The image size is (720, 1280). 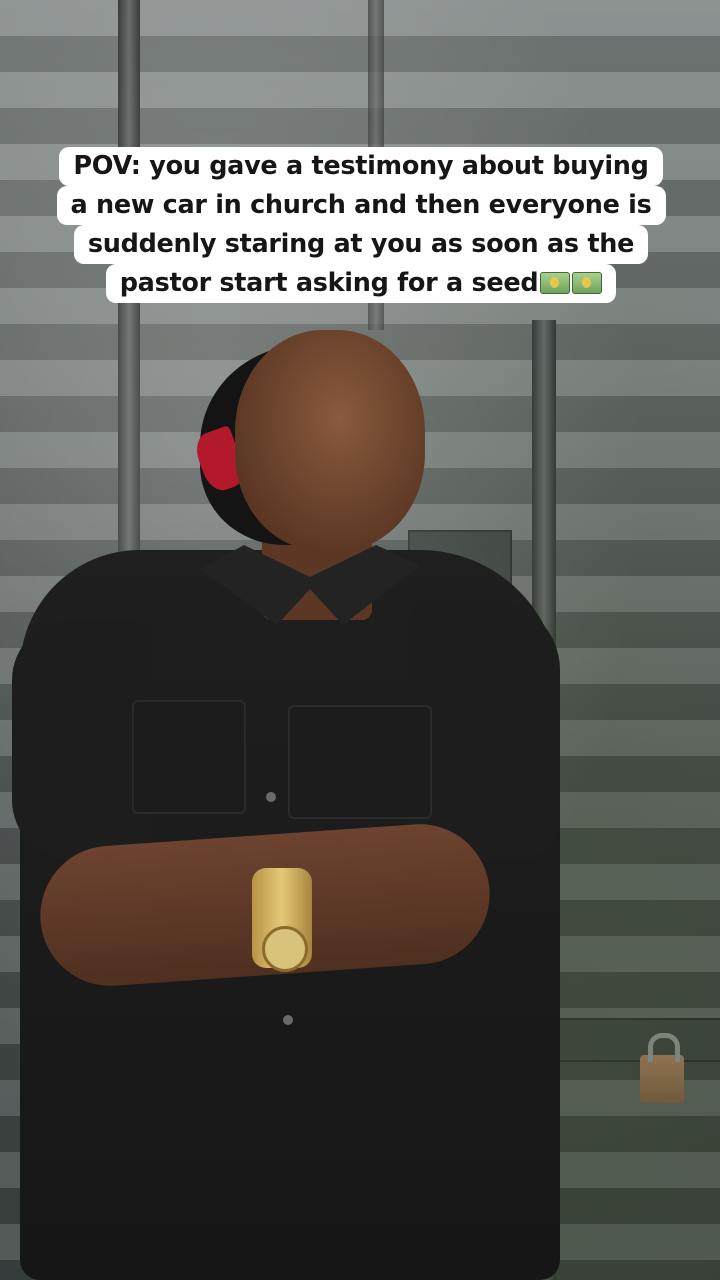 What do you see at coordinates (361, 283) in the screenshot?
I see `caption-line: pastor start asking for a seed` at bounding box center [361, 283].